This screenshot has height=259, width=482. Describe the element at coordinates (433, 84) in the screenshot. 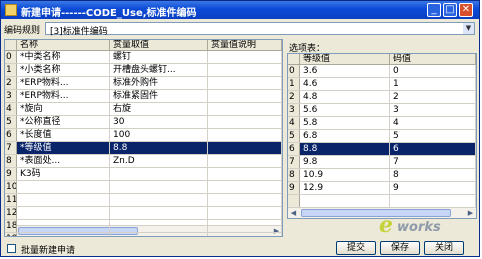

I see `code-cell: 1` at that location.